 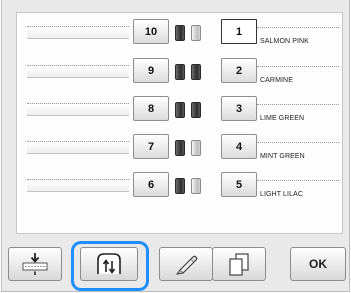 I want to click on thread-color-slot: MINT GREEN, so click(x=298, y=152).